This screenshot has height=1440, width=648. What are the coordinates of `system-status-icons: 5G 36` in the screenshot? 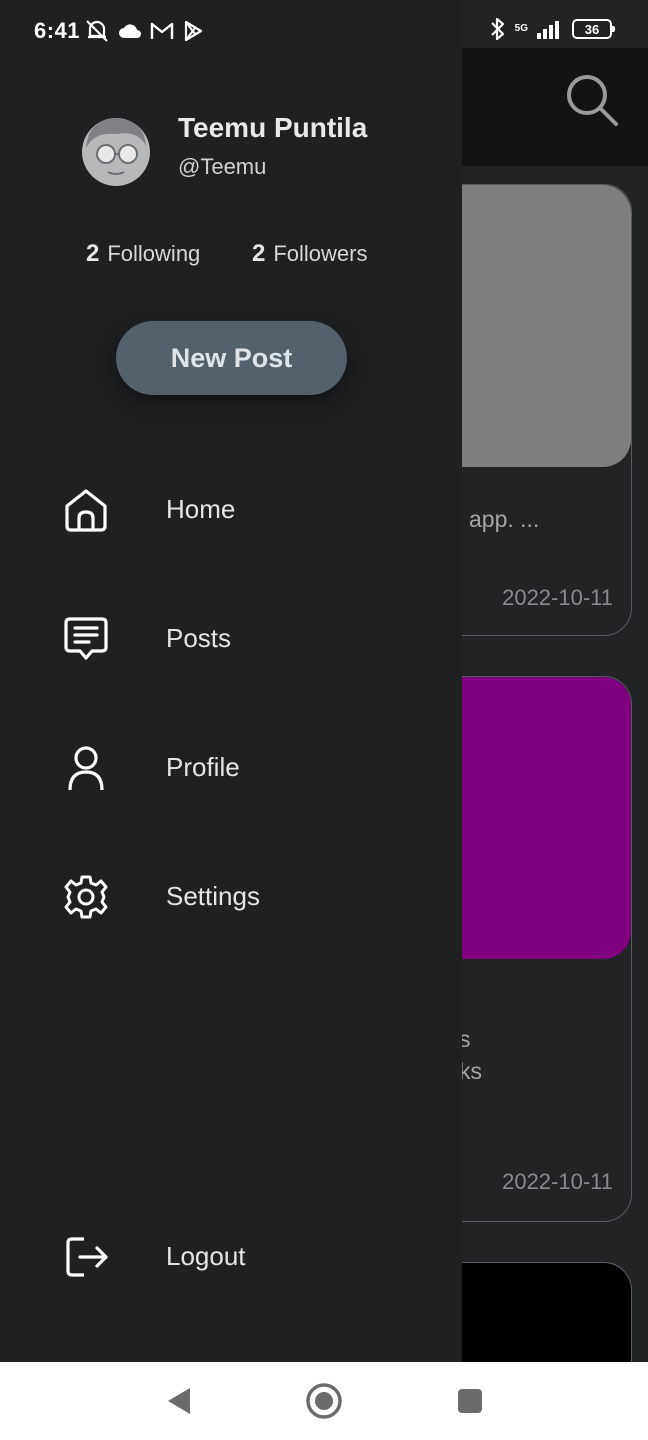 It's located at (552, 29).